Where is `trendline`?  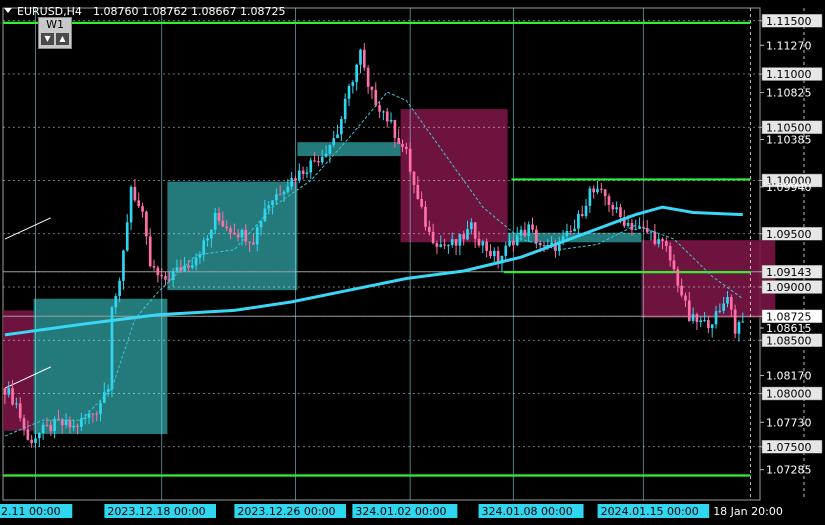 trendline is located at coordinates (28, 228).